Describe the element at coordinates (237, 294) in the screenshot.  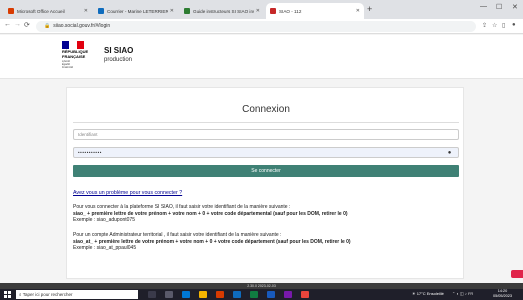
I see `outlook-taskbar-icon` at that location.